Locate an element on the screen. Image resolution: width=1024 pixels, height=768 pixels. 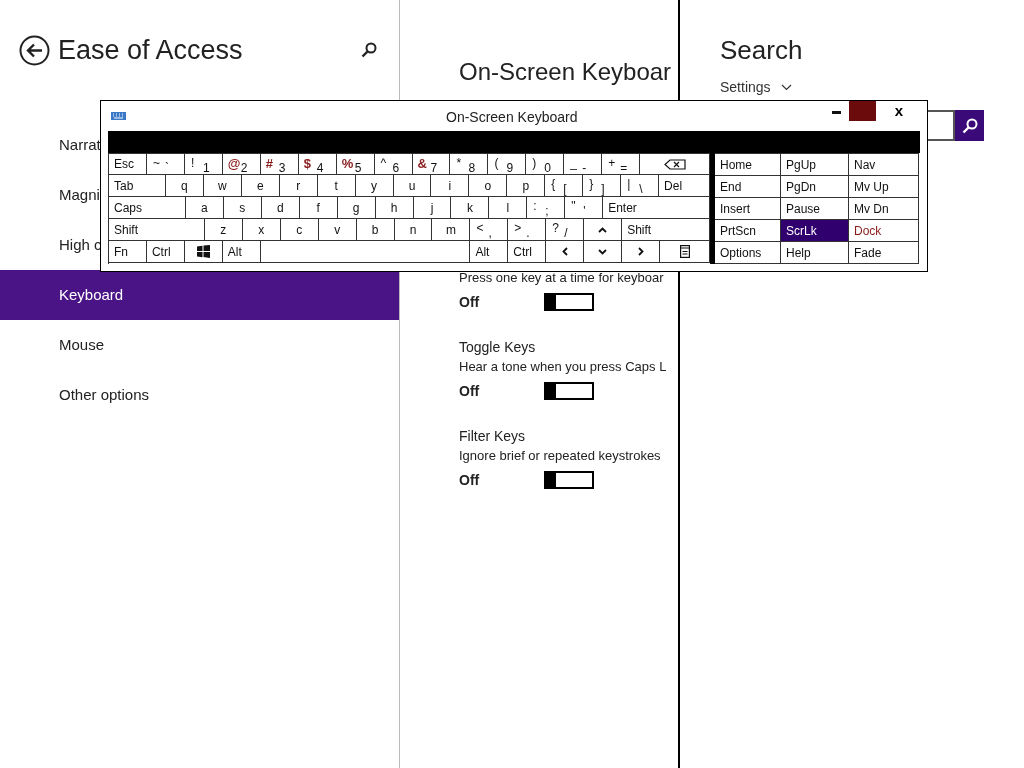
key: | \ is located at coordinates (640, 186).